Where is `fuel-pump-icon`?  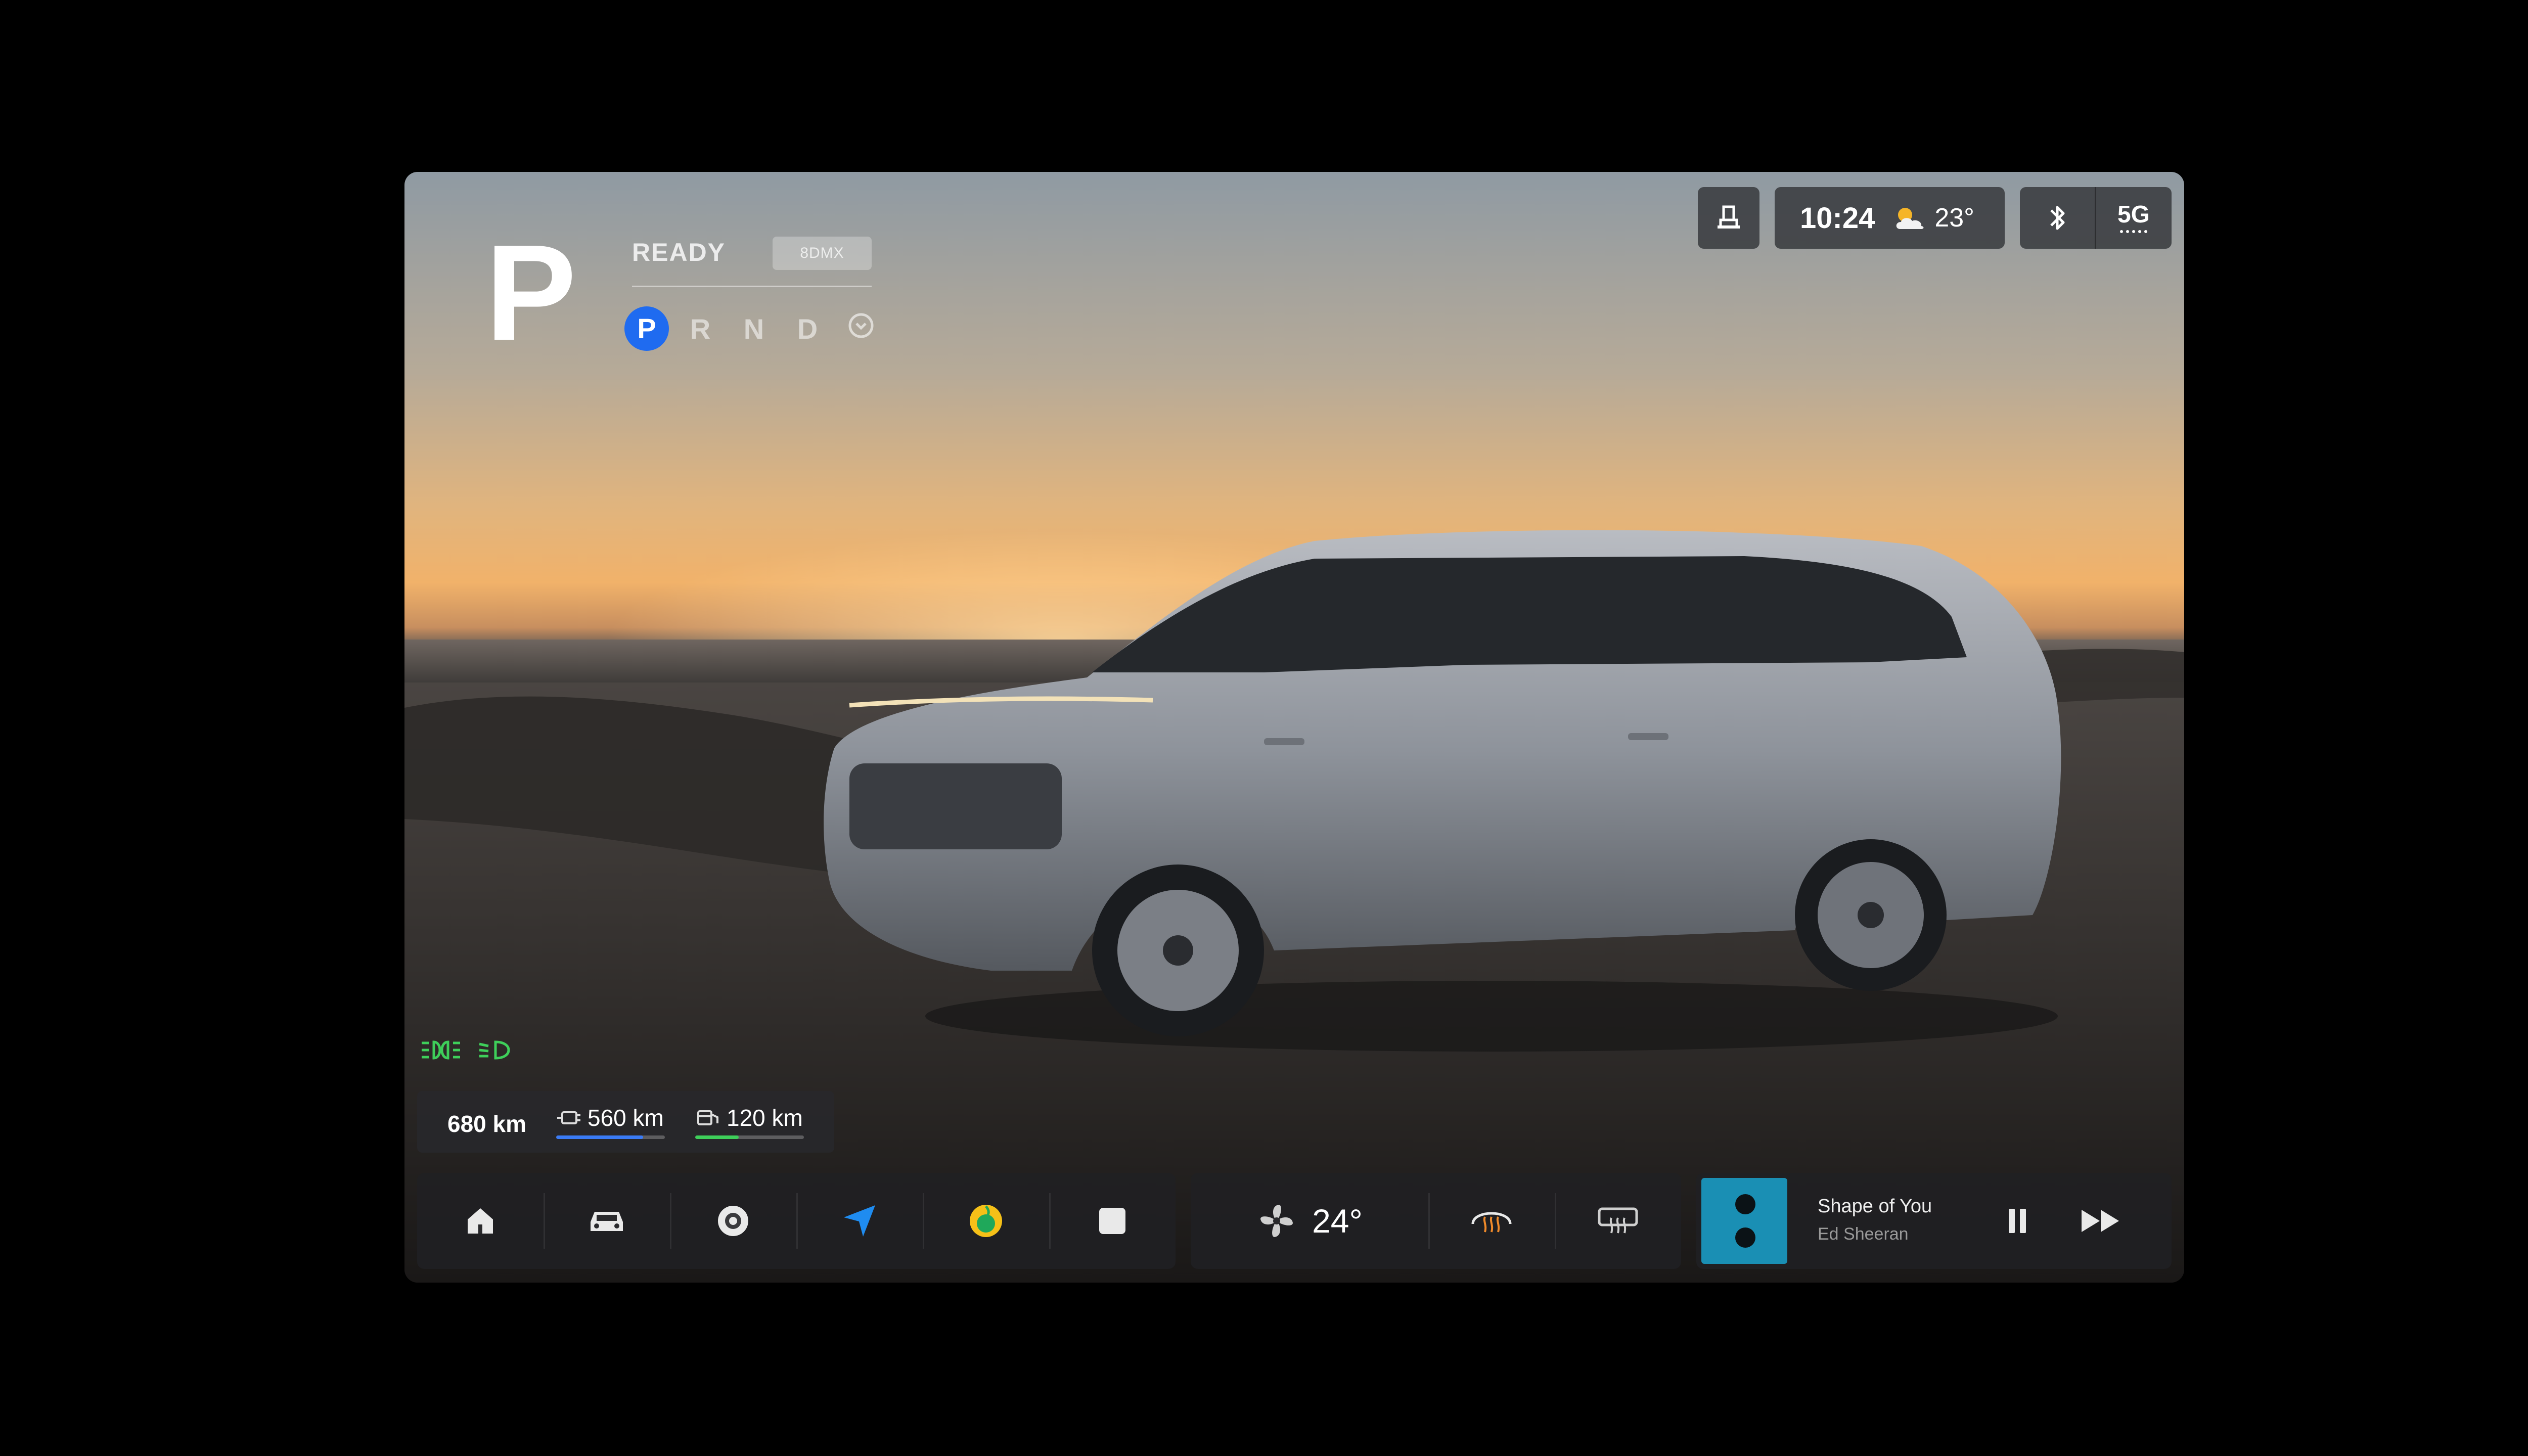 fuel-pump-icon is located at coordinates (708, 1117).